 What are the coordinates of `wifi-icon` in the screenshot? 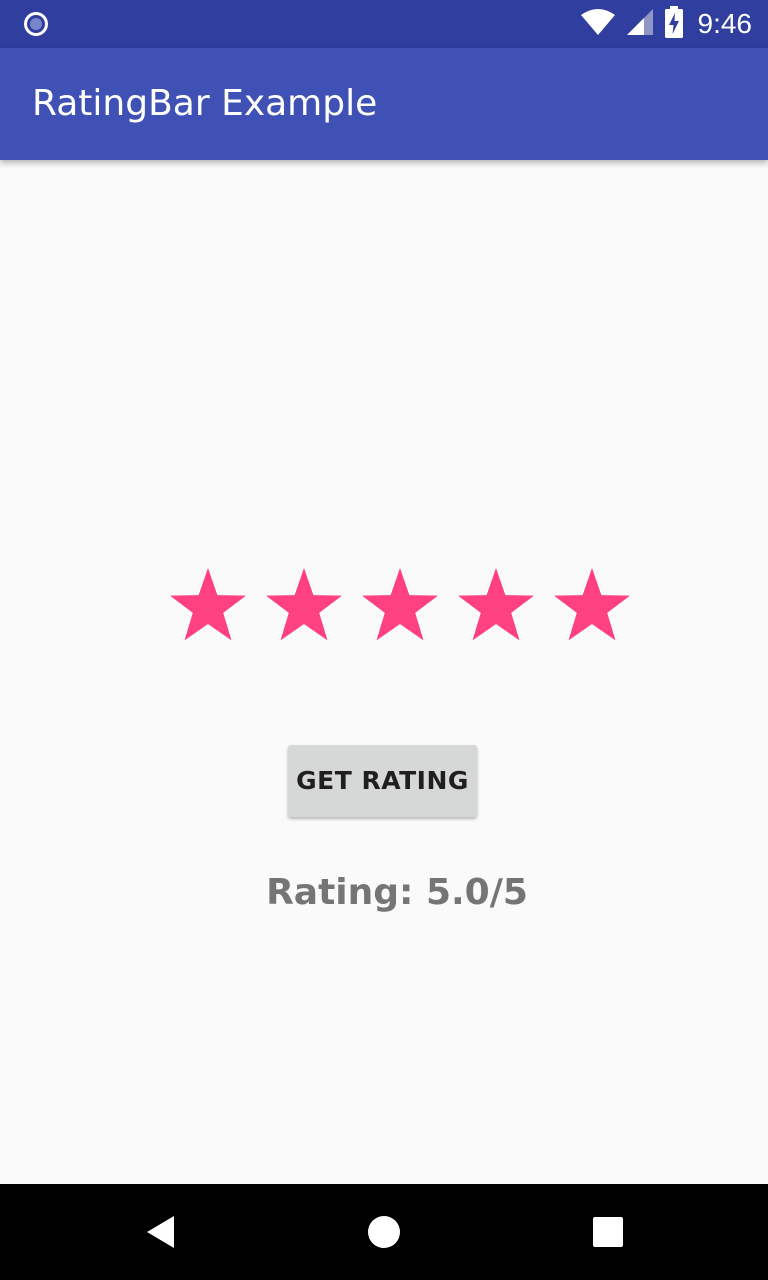 It's located at (598, 24).